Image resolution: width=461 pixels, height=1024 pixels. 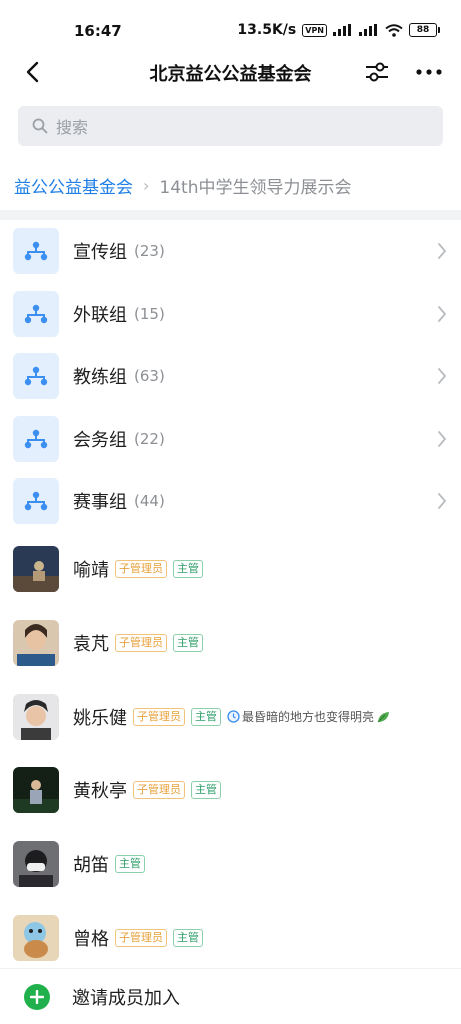 What do you see at coordinates (230, 72) in the screenshot?
I see `nav-bar: 北京益公公益基金会` at bounding box center [230, 72].